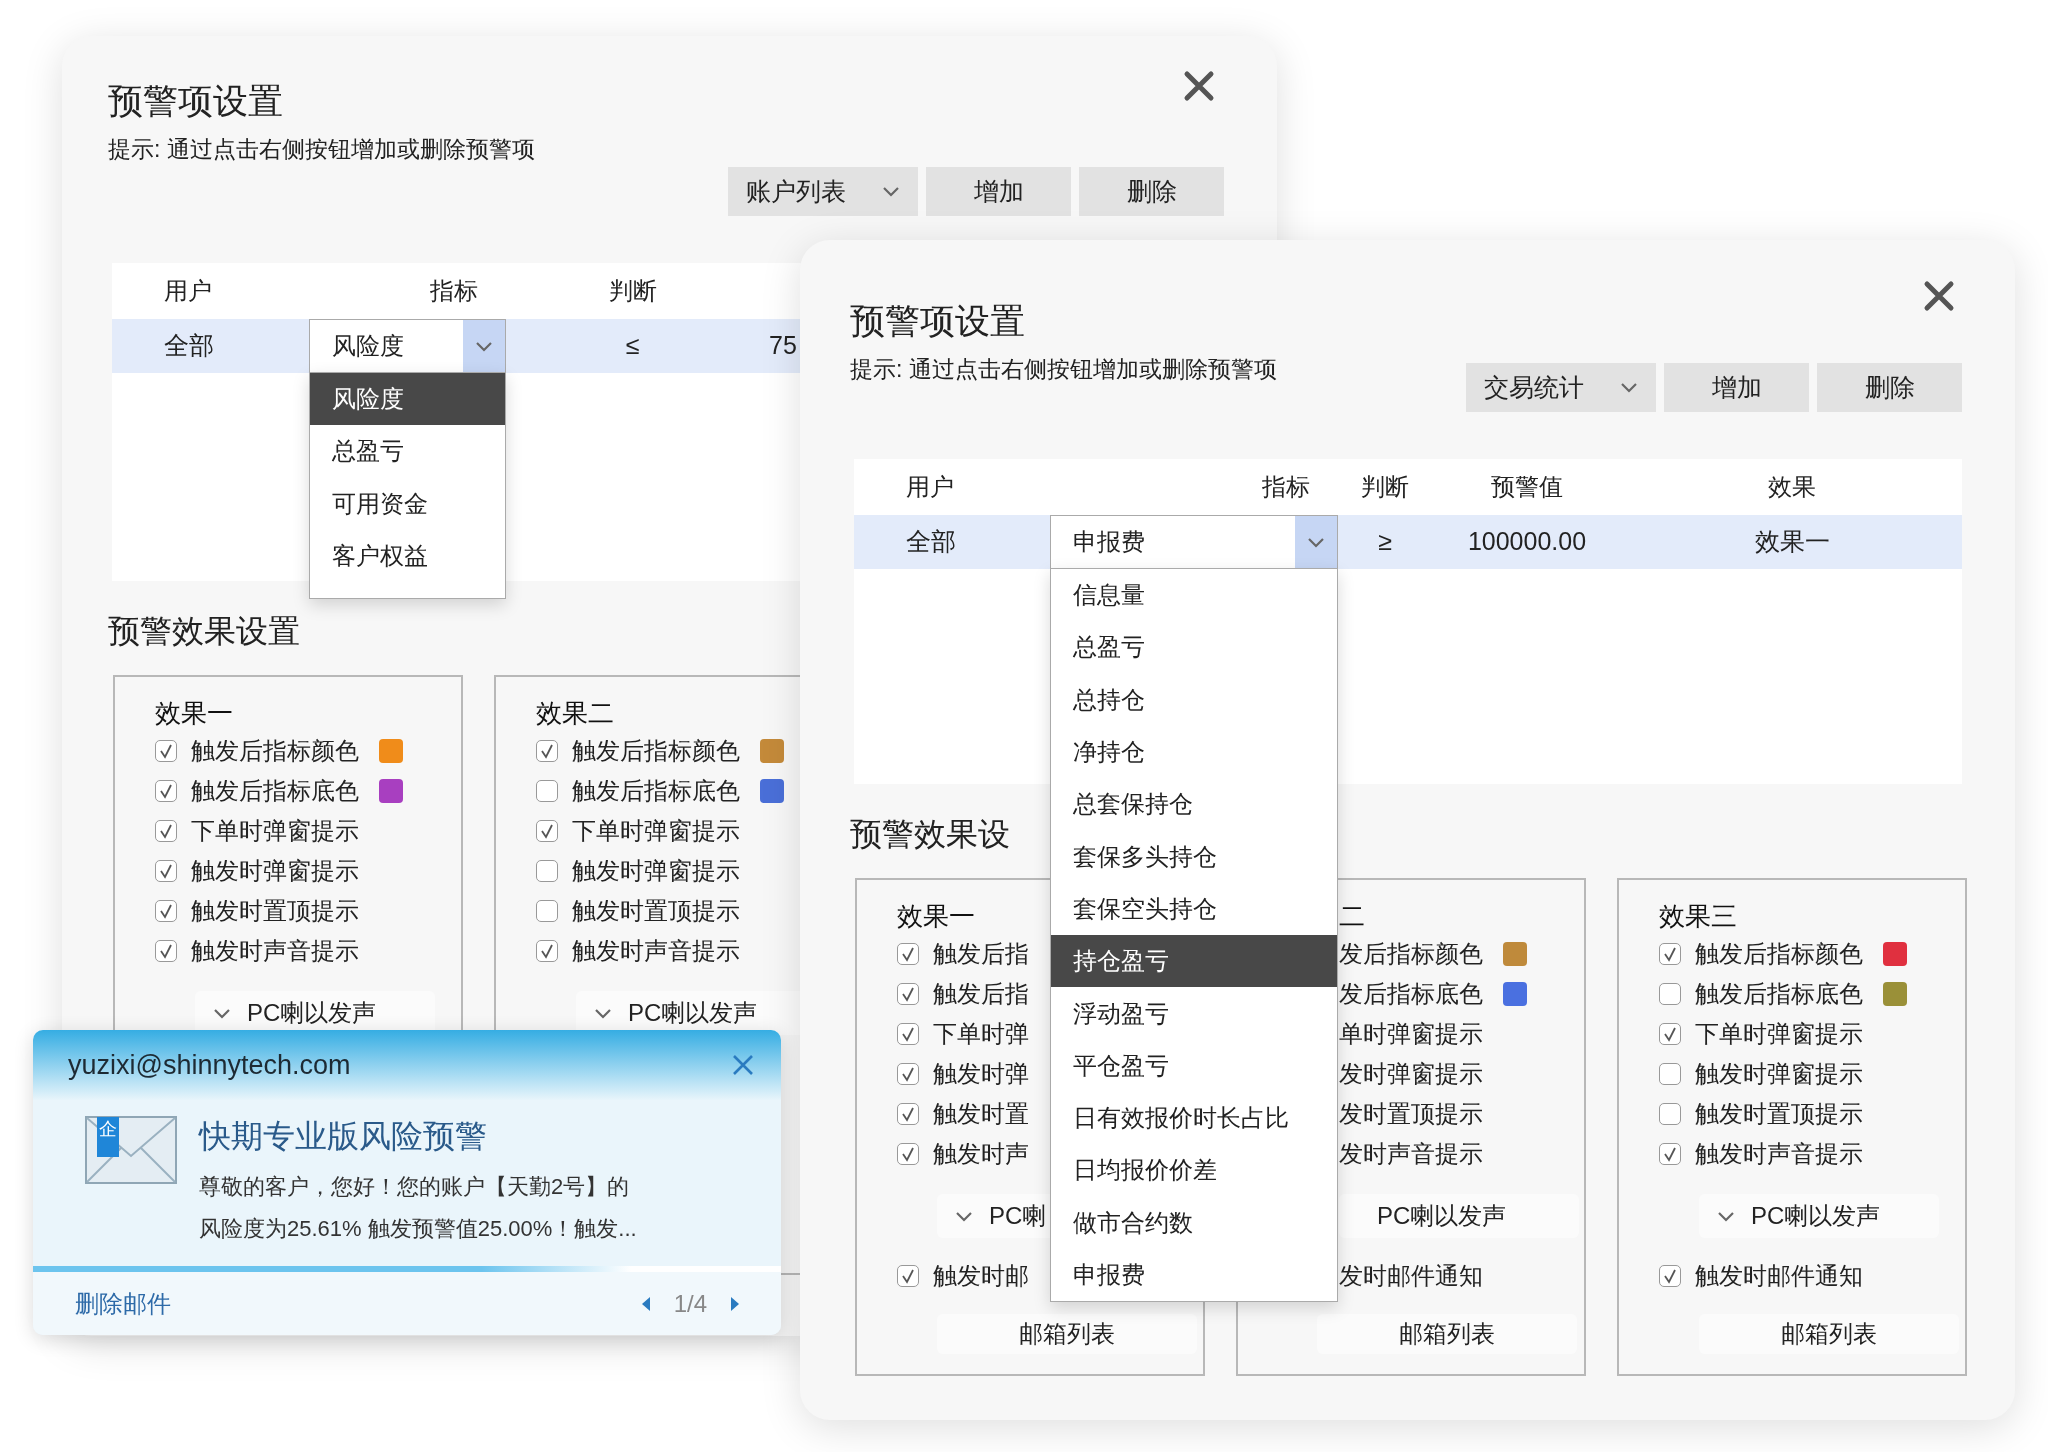  I want to click on option-label: 发时声音提示, so click(1411, 1154).